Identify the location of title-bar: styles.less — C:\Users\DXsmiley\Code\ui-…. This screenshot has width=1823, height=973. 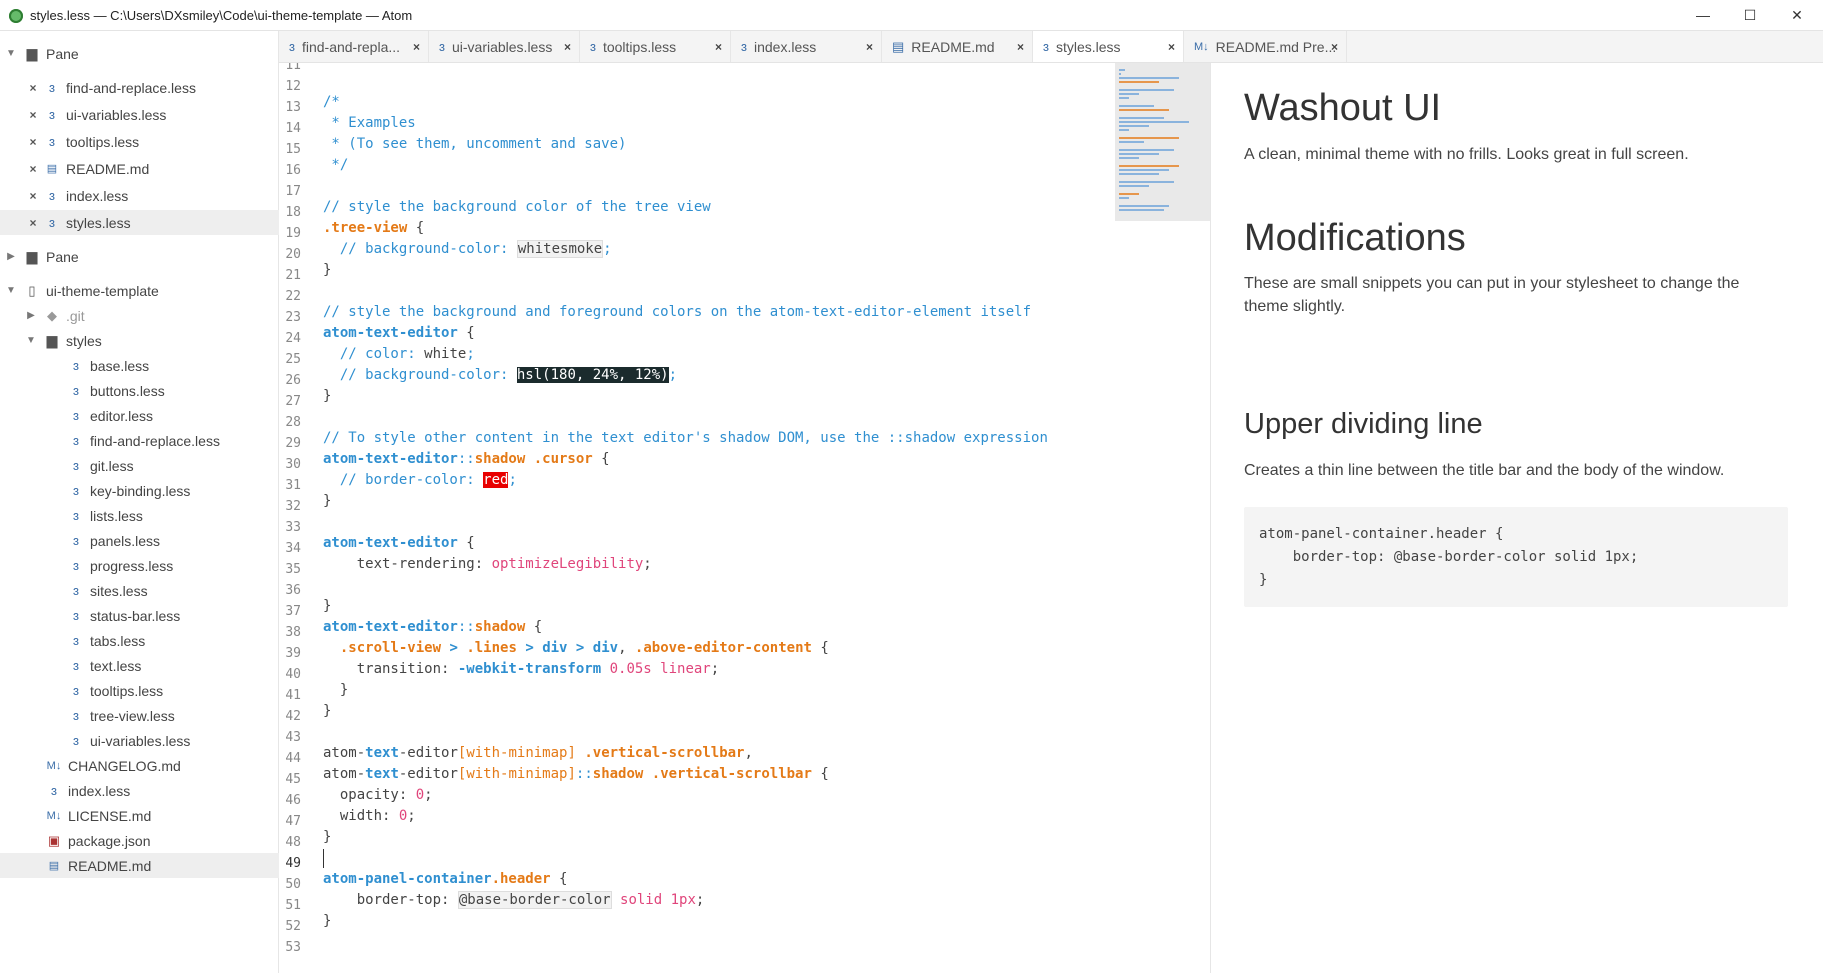
(911, 15).